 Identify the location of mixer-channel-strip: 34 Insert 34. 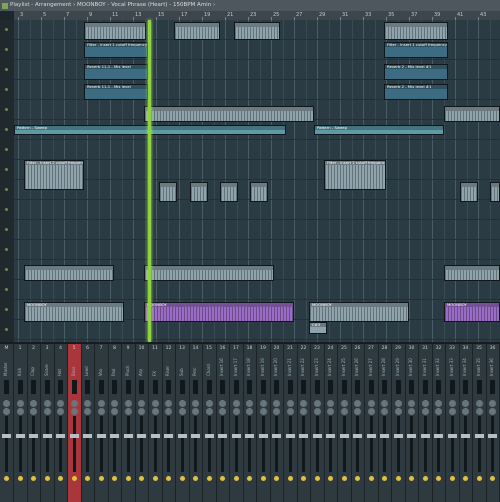
(466, 423).